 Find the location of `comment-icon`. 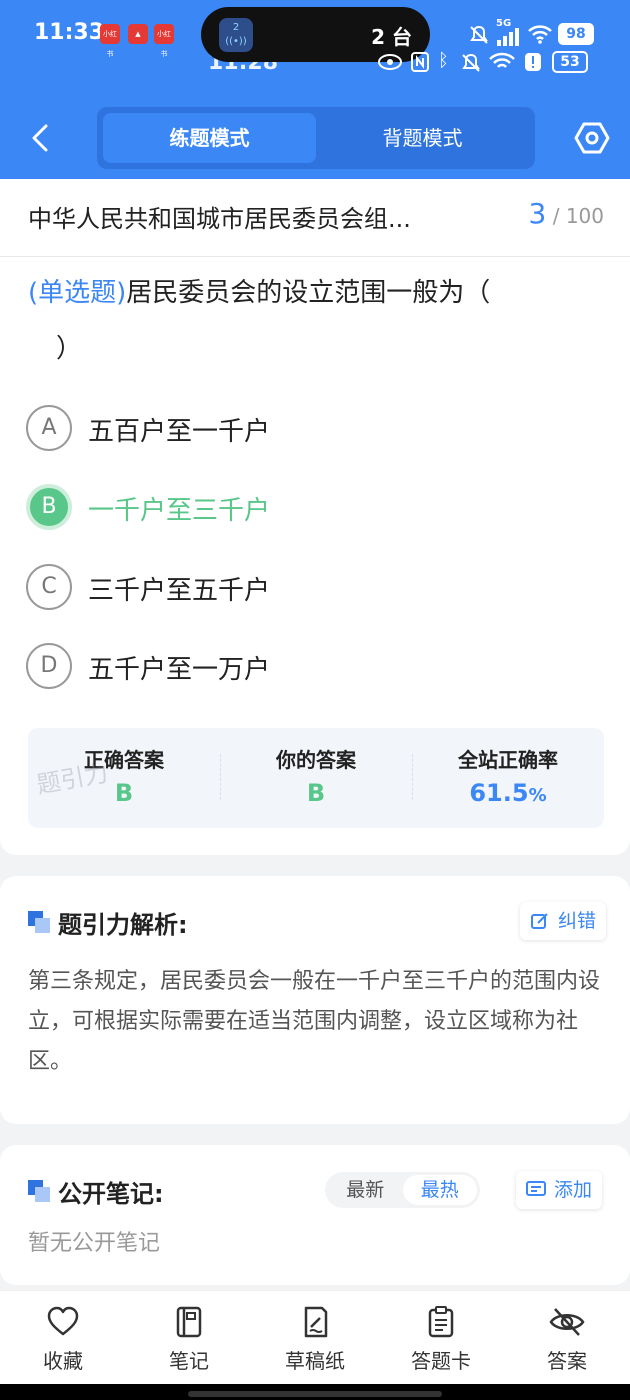

comment-icon is located at coordinates (536, 1188).